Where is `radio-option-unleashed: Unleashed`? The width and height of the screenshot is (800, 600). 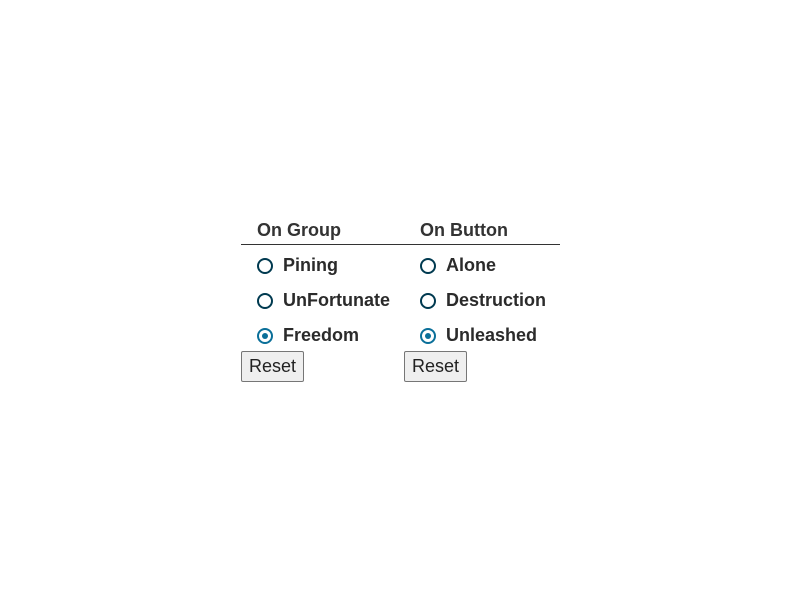
radio-option-unleashed: Unleashed is located at coordinates (490, 335).